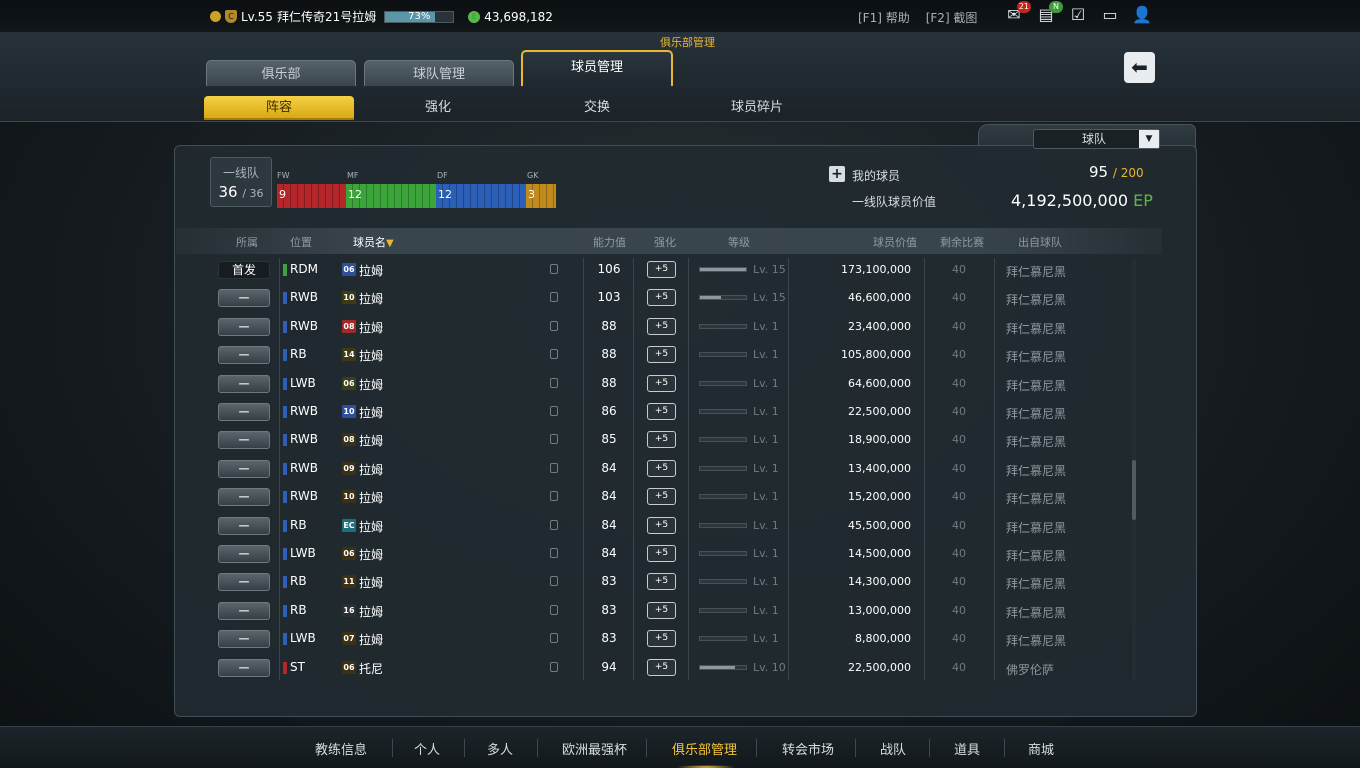 This screenshot has width=1360, height=768. What do you see at coordinates (1040, 242) in the screenshot?
I see `col-club: 出自球队` at bounding box center [1040, 242].